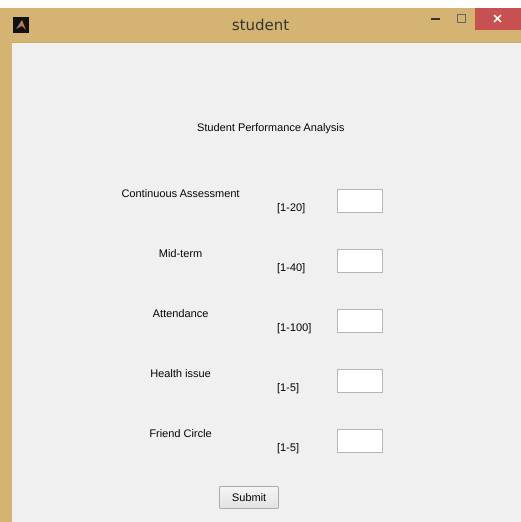 The width and height of the screenshot is (521, 522). Describe the element at coordinates (21, 25) in the screenshot. I see `app-icon` at that location.